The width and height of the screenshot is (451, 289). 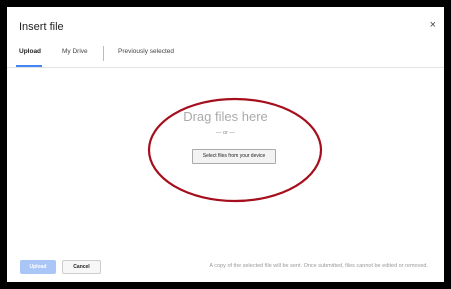 What do you see at coordinates (81, 267) in the screenshot?
I see `cancel-button: Cancel` at bounding box center [81, 267].